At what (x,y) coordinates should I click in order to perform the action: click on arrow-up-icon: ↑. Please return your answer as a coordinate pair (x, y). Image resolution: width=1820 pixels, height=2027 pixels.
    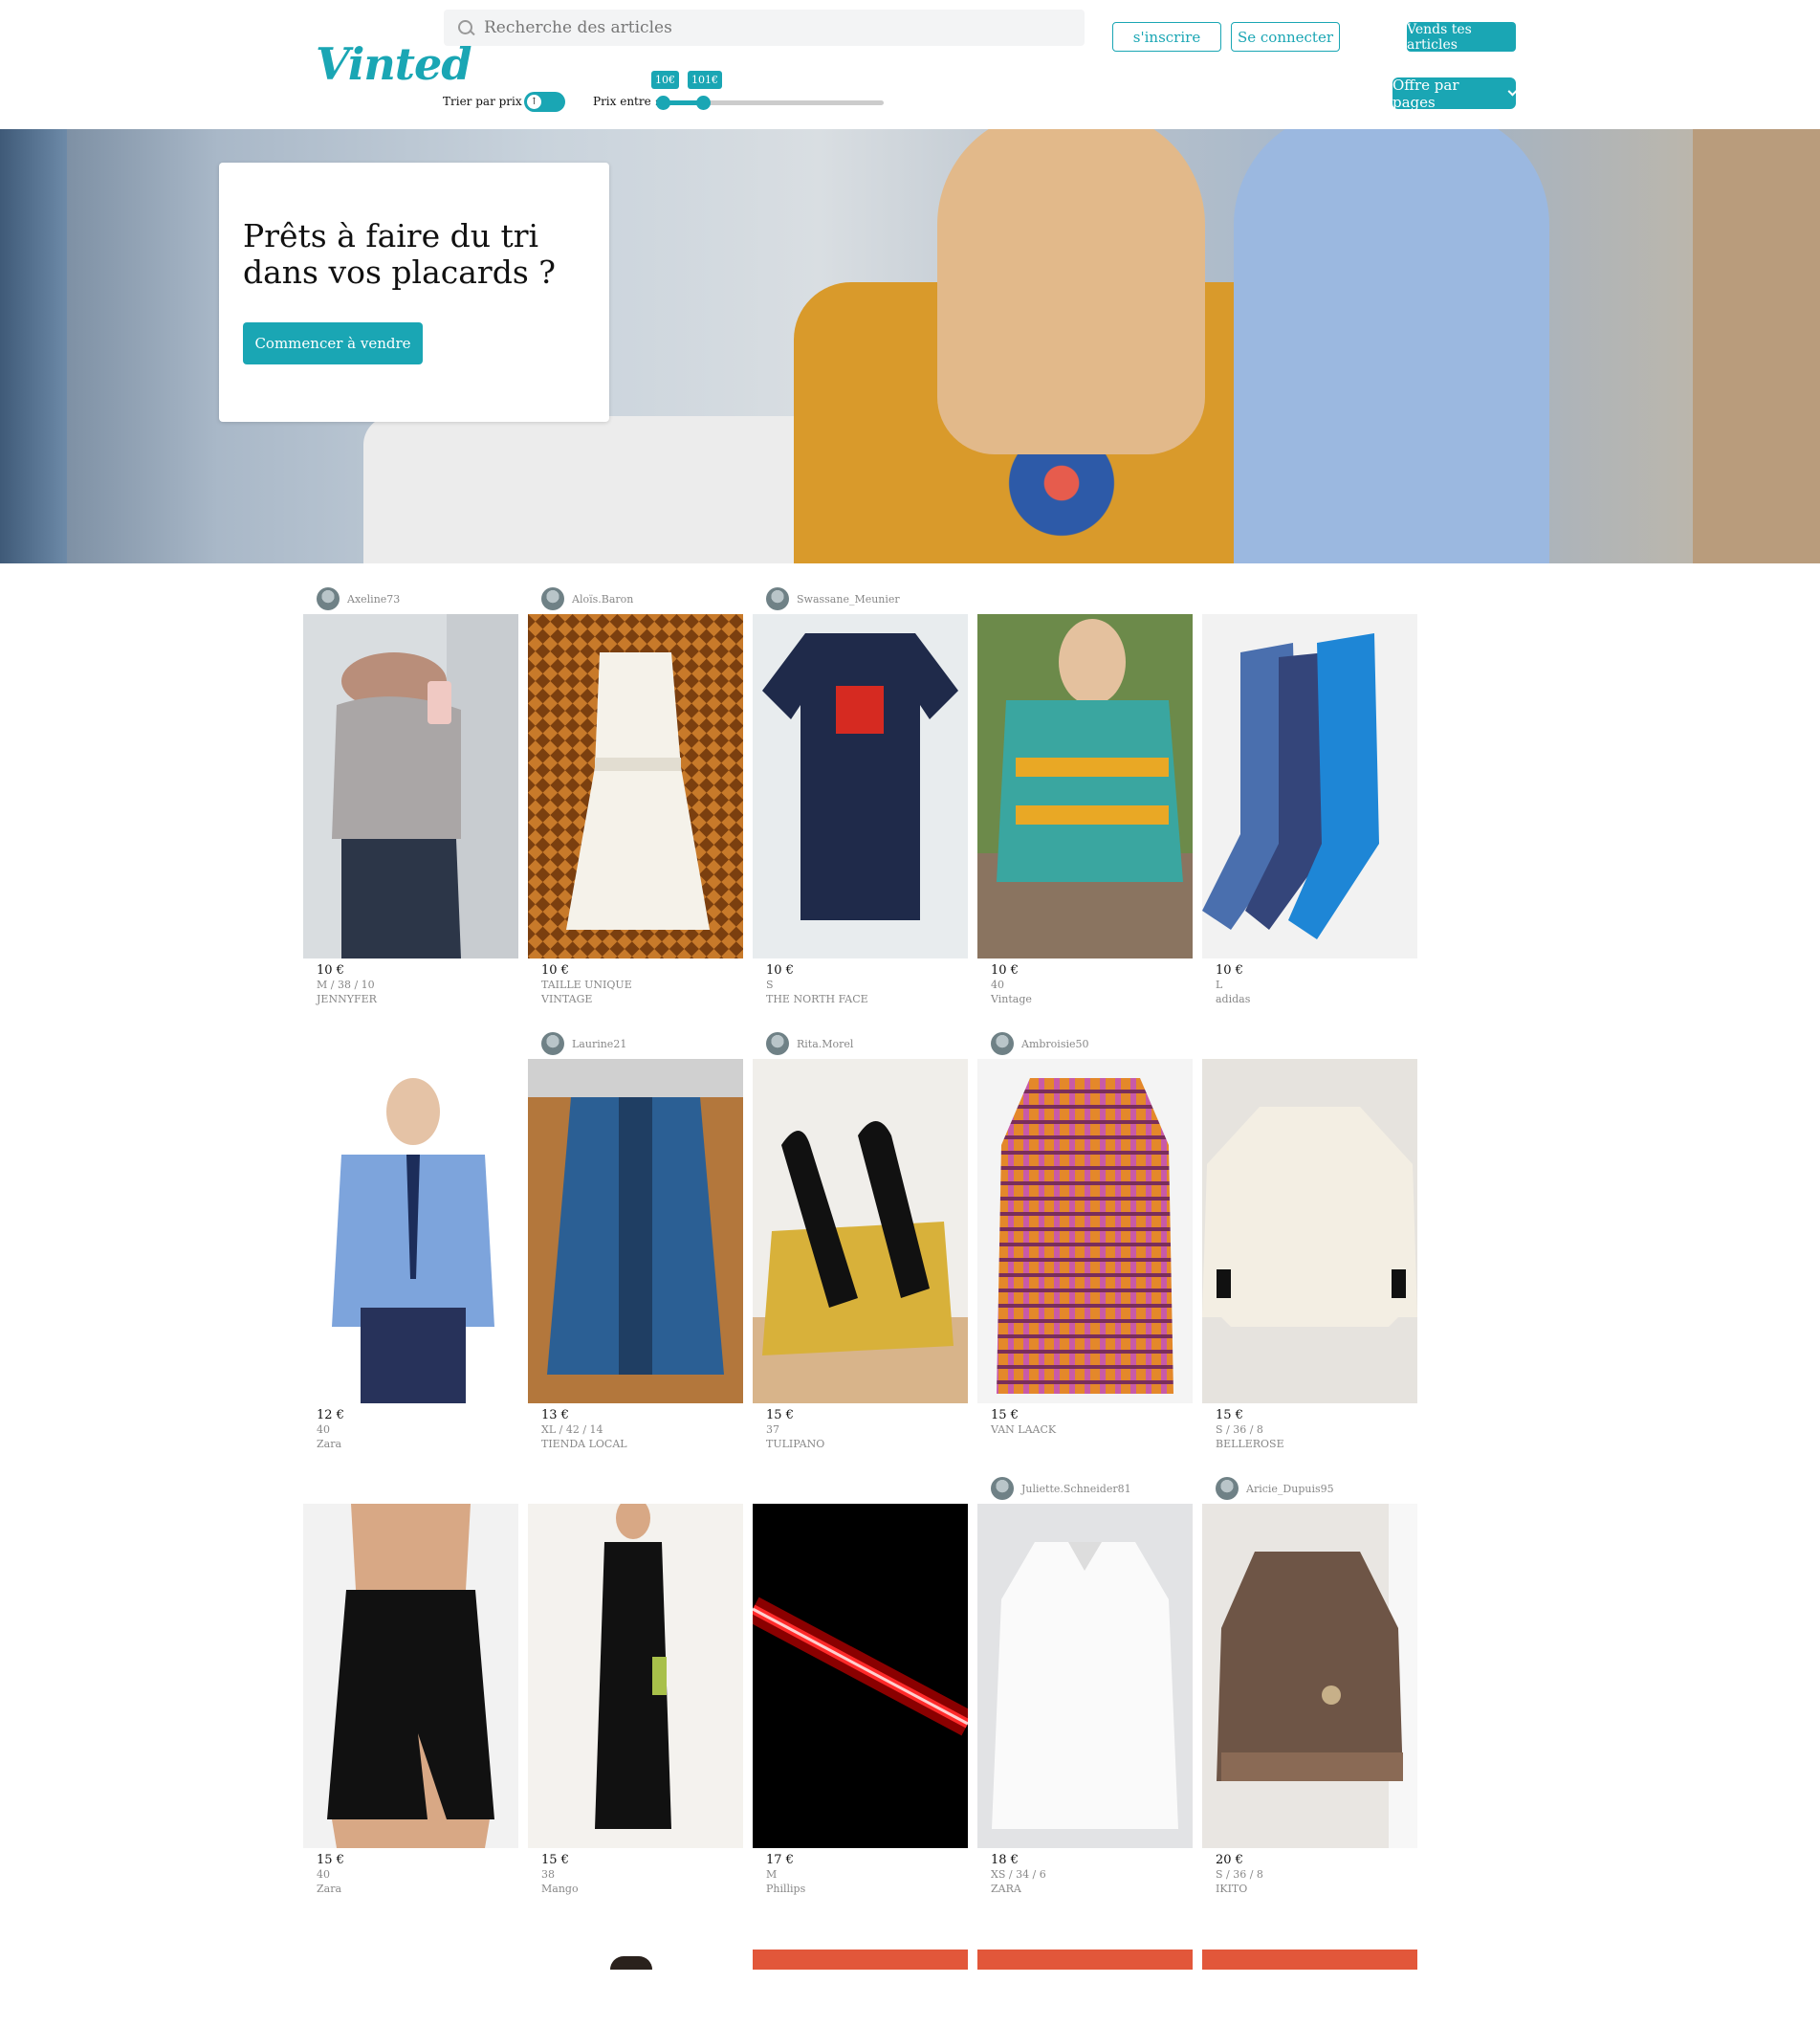
    Looking at the image, I should click on (534, 102).